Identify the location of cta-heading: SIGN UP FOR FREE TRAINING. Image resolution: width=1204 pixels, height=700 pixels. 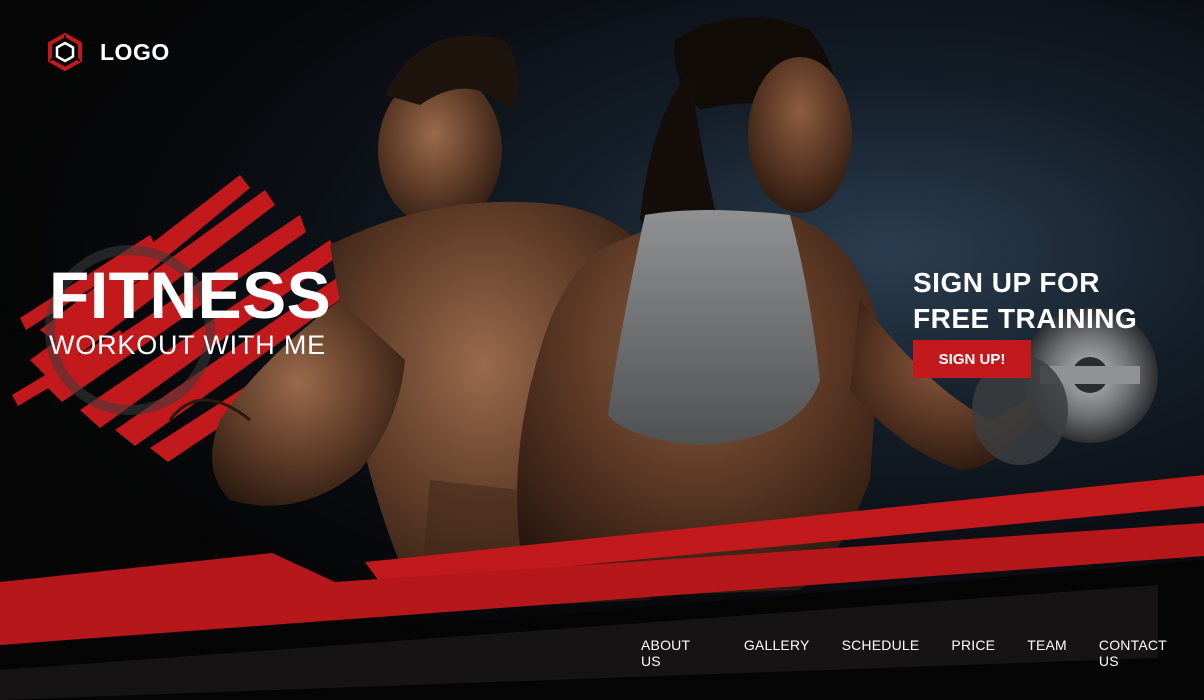
(1053, 301).